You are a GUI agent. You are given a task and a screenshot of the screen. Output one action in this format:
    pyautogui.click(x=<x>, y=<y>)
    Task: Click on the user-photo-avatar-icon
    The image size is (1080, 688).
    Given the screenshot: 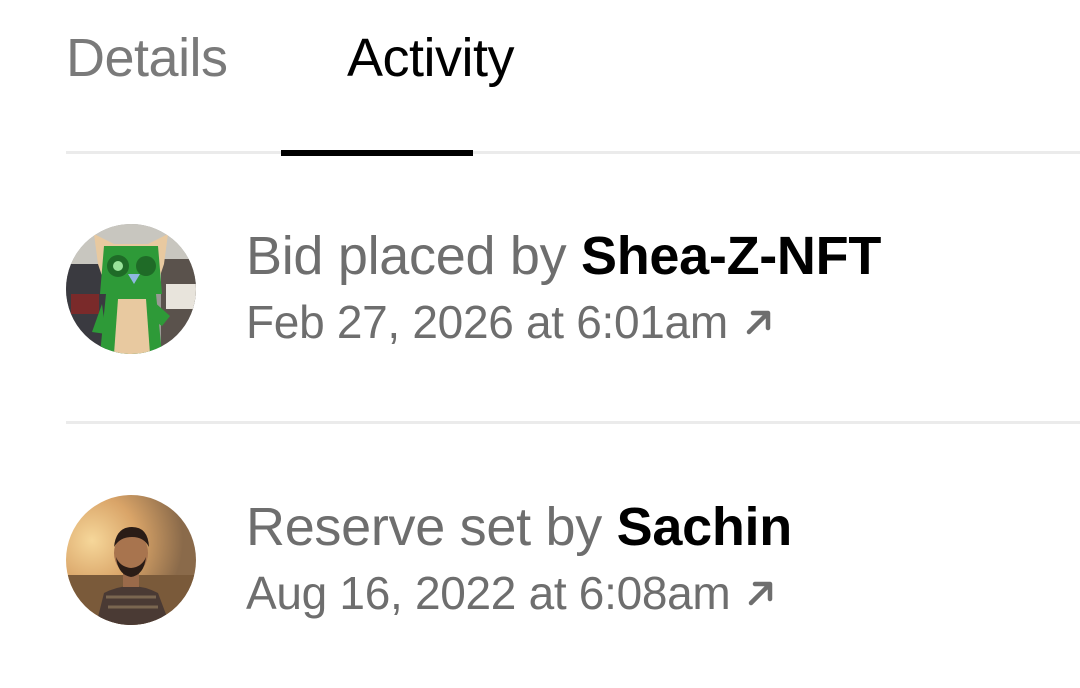 What is the action you would take?
    pyautogui.click(x=131, y=560)
    